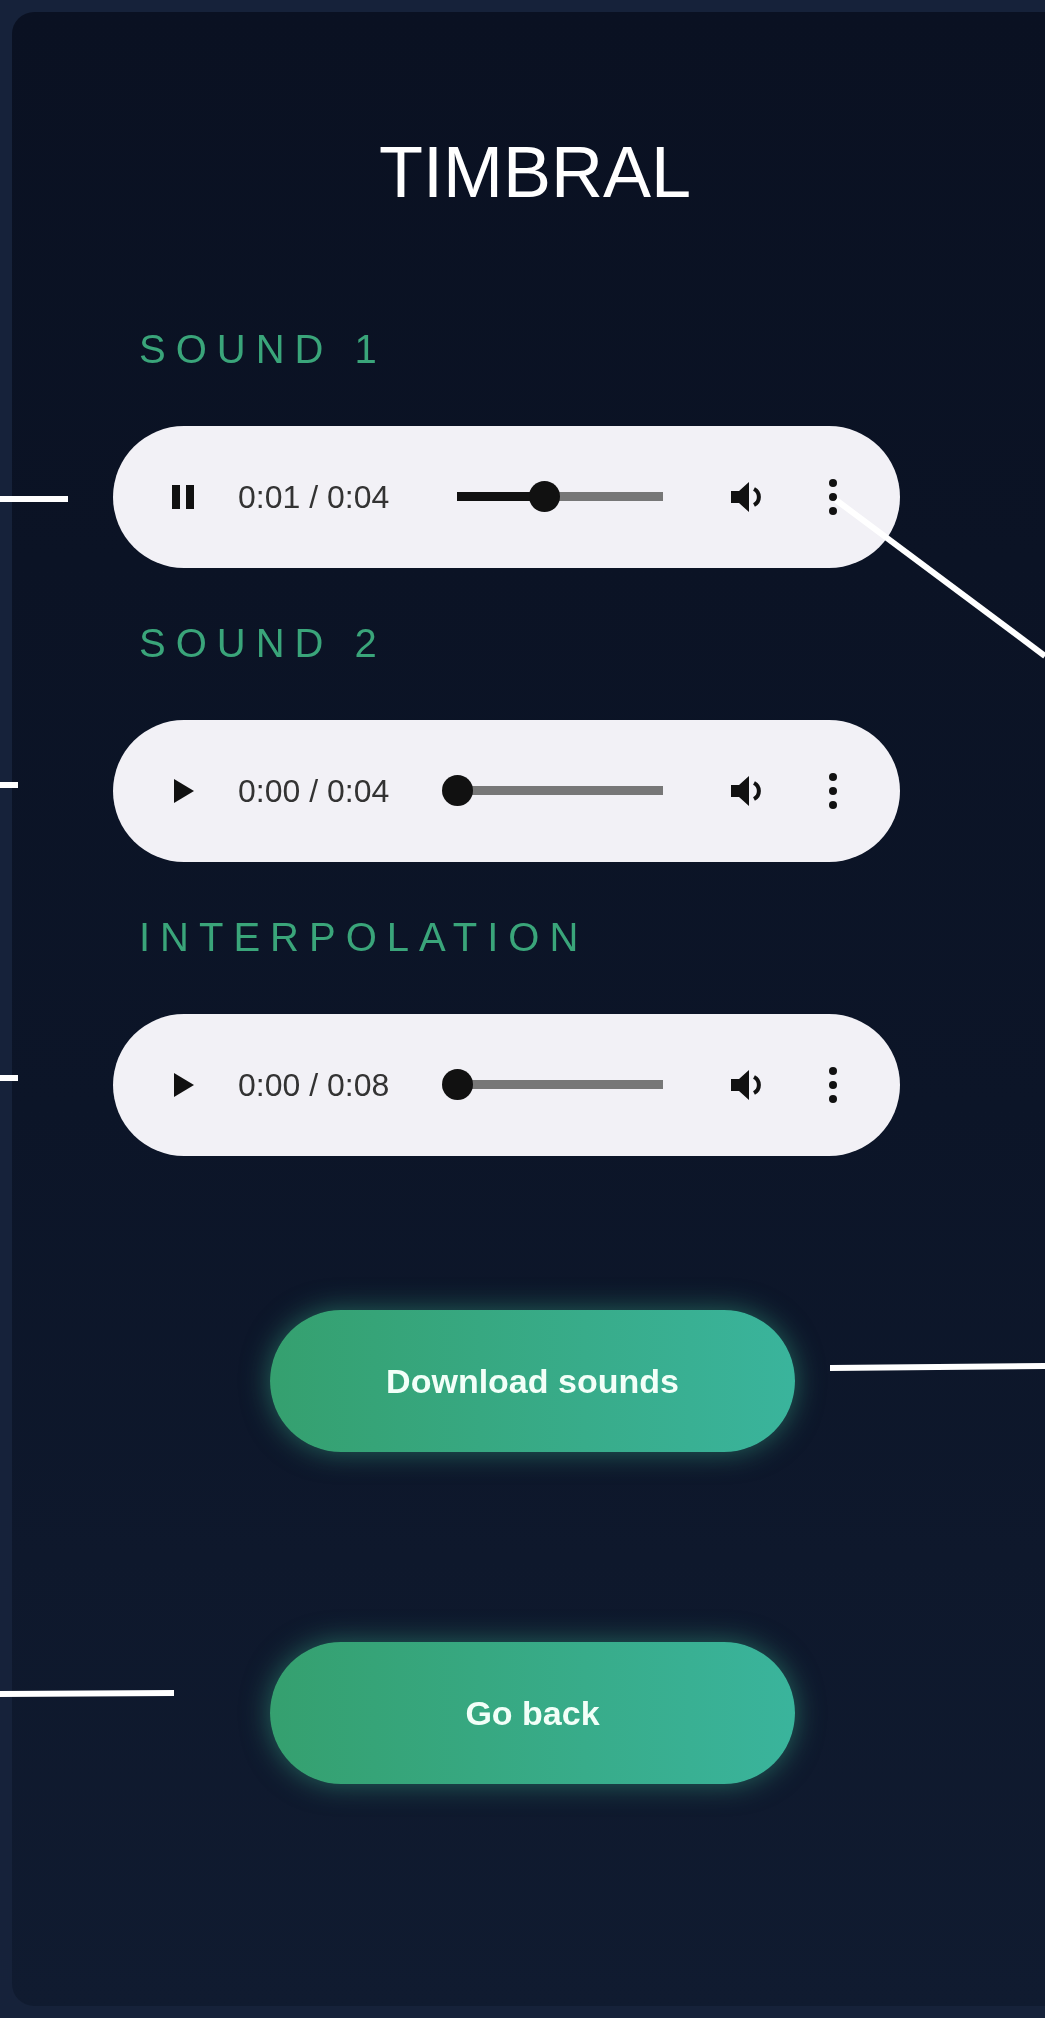 This screenshot has width=1045, height=2018. What do you see at coordinates (534, 172) in the screenshot?
I see `app-title: TIMBRAL` at bounding box center [534, 172].